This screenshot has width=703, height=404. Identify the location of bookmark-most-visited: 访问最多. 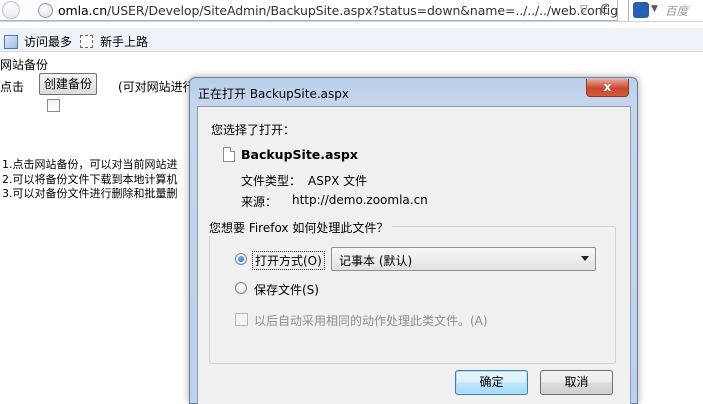
(38, 41).